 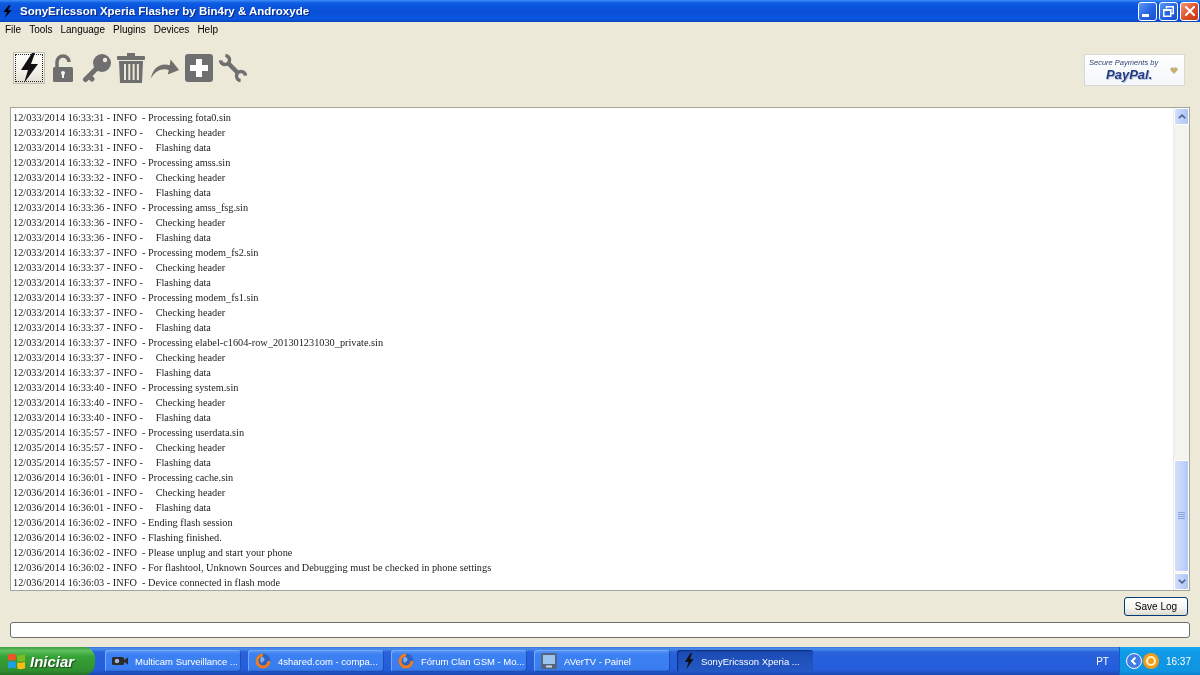 I want to click on scrollbar, so click(x=1181, y=349).